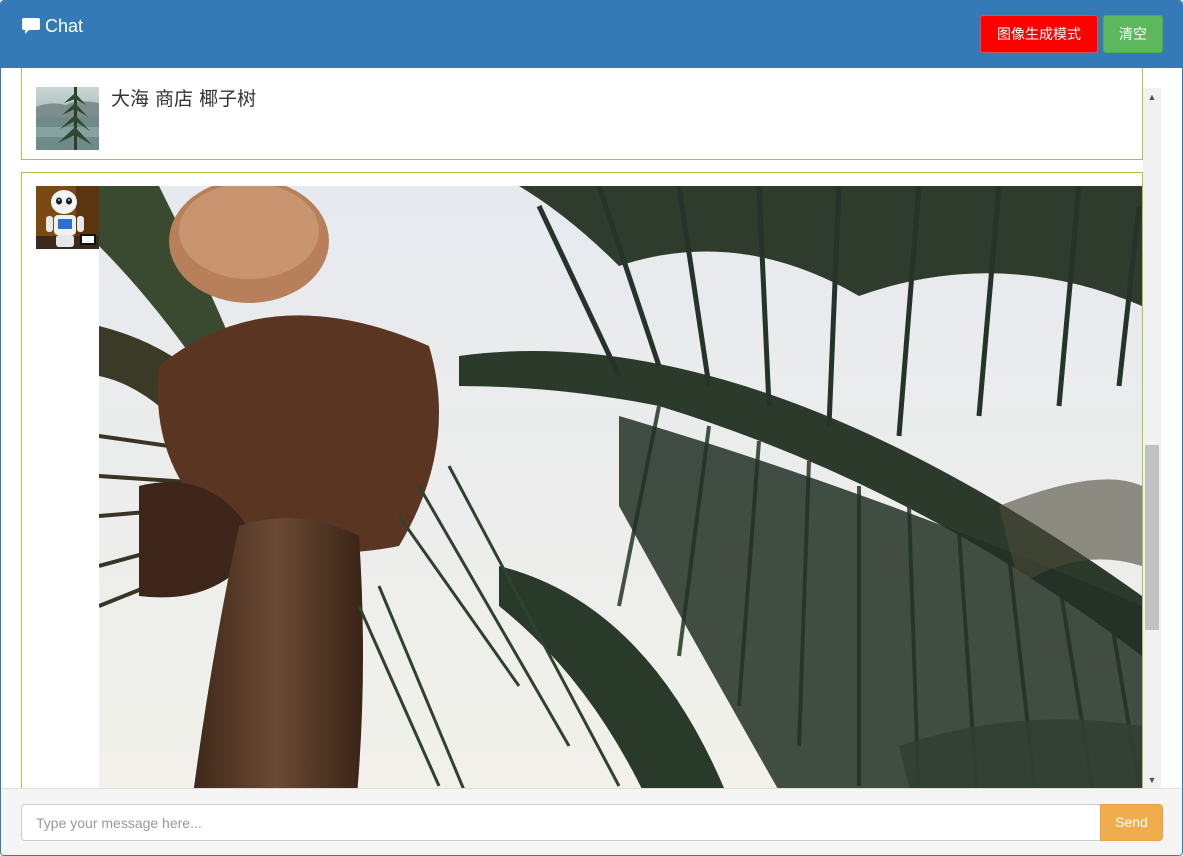  I want to click on messages-scrollbar: ▲ ▼, so click(1152, 438).